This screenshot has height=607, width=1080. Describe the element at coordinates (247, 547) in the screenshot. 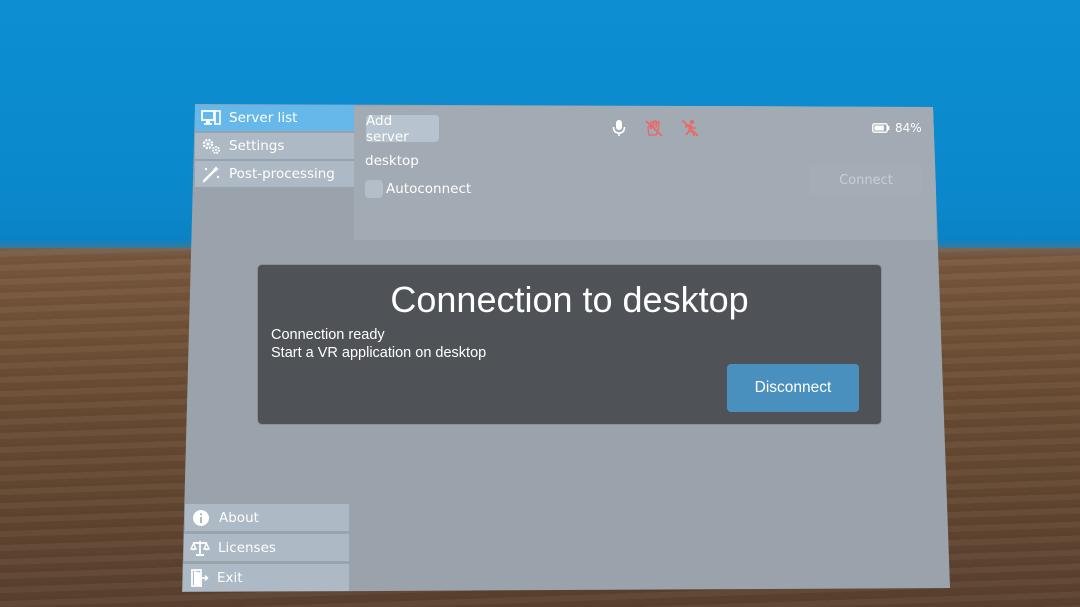

I see `sidebar-item-label: Licenses` at that location.